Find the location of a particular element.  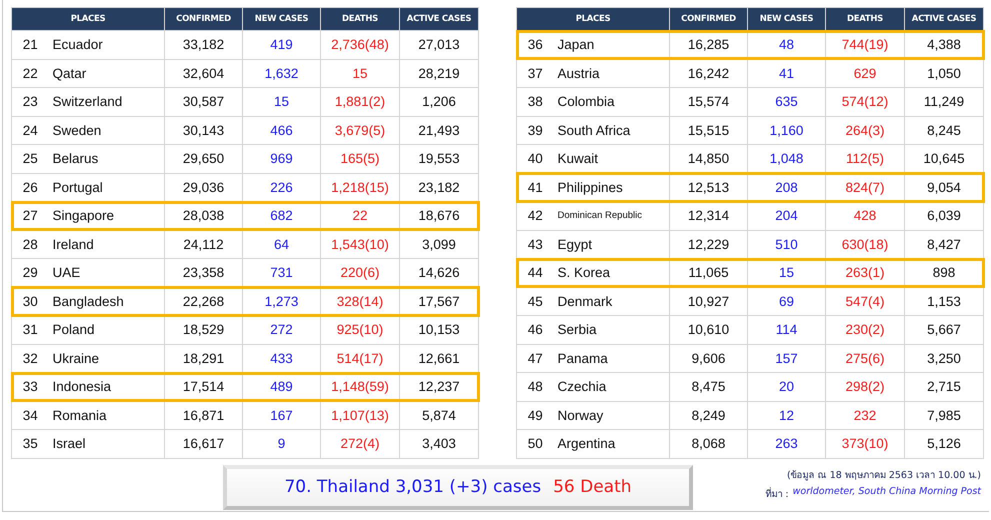

deaths-cell: 272(4) is located at coordinates (360, 444).